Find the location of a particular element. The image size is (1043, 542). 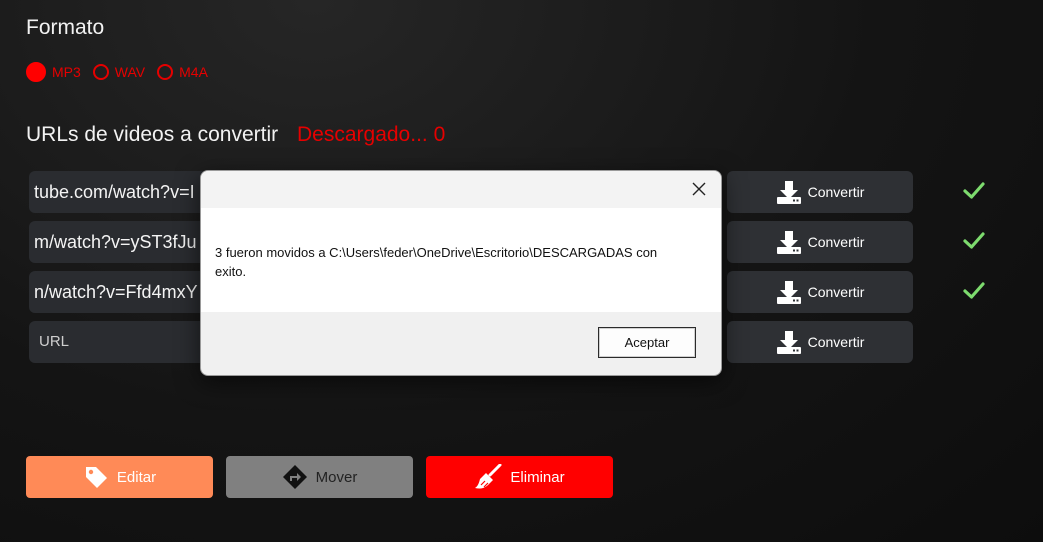

close-icon is located at coordinates (699, 189).